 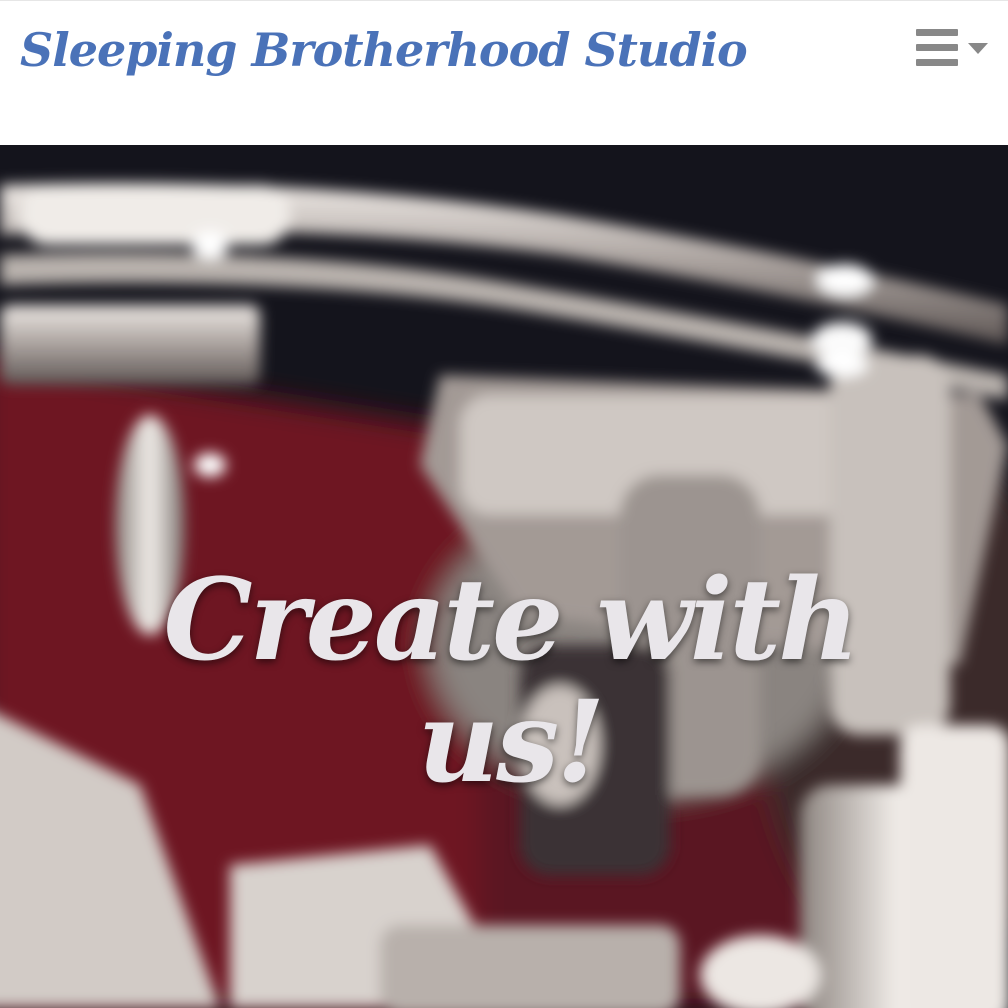 I want to click on brand-logo-link: Sleeping Brotherhood Studio, so click(x=384, y=50).